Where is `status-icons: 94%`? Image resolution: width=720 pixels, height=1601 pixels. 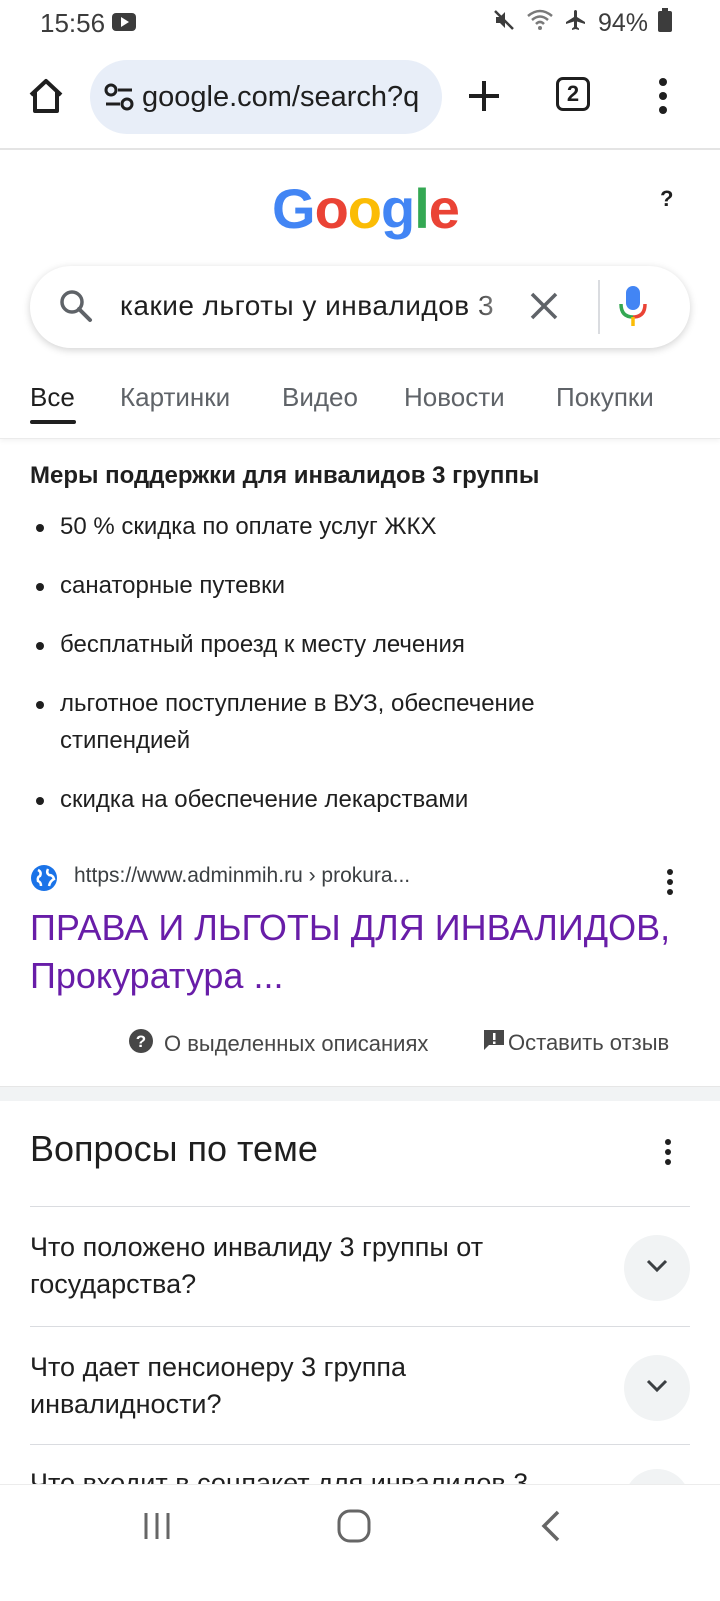 status-icons: 94% is located at coordinates (582, 23).